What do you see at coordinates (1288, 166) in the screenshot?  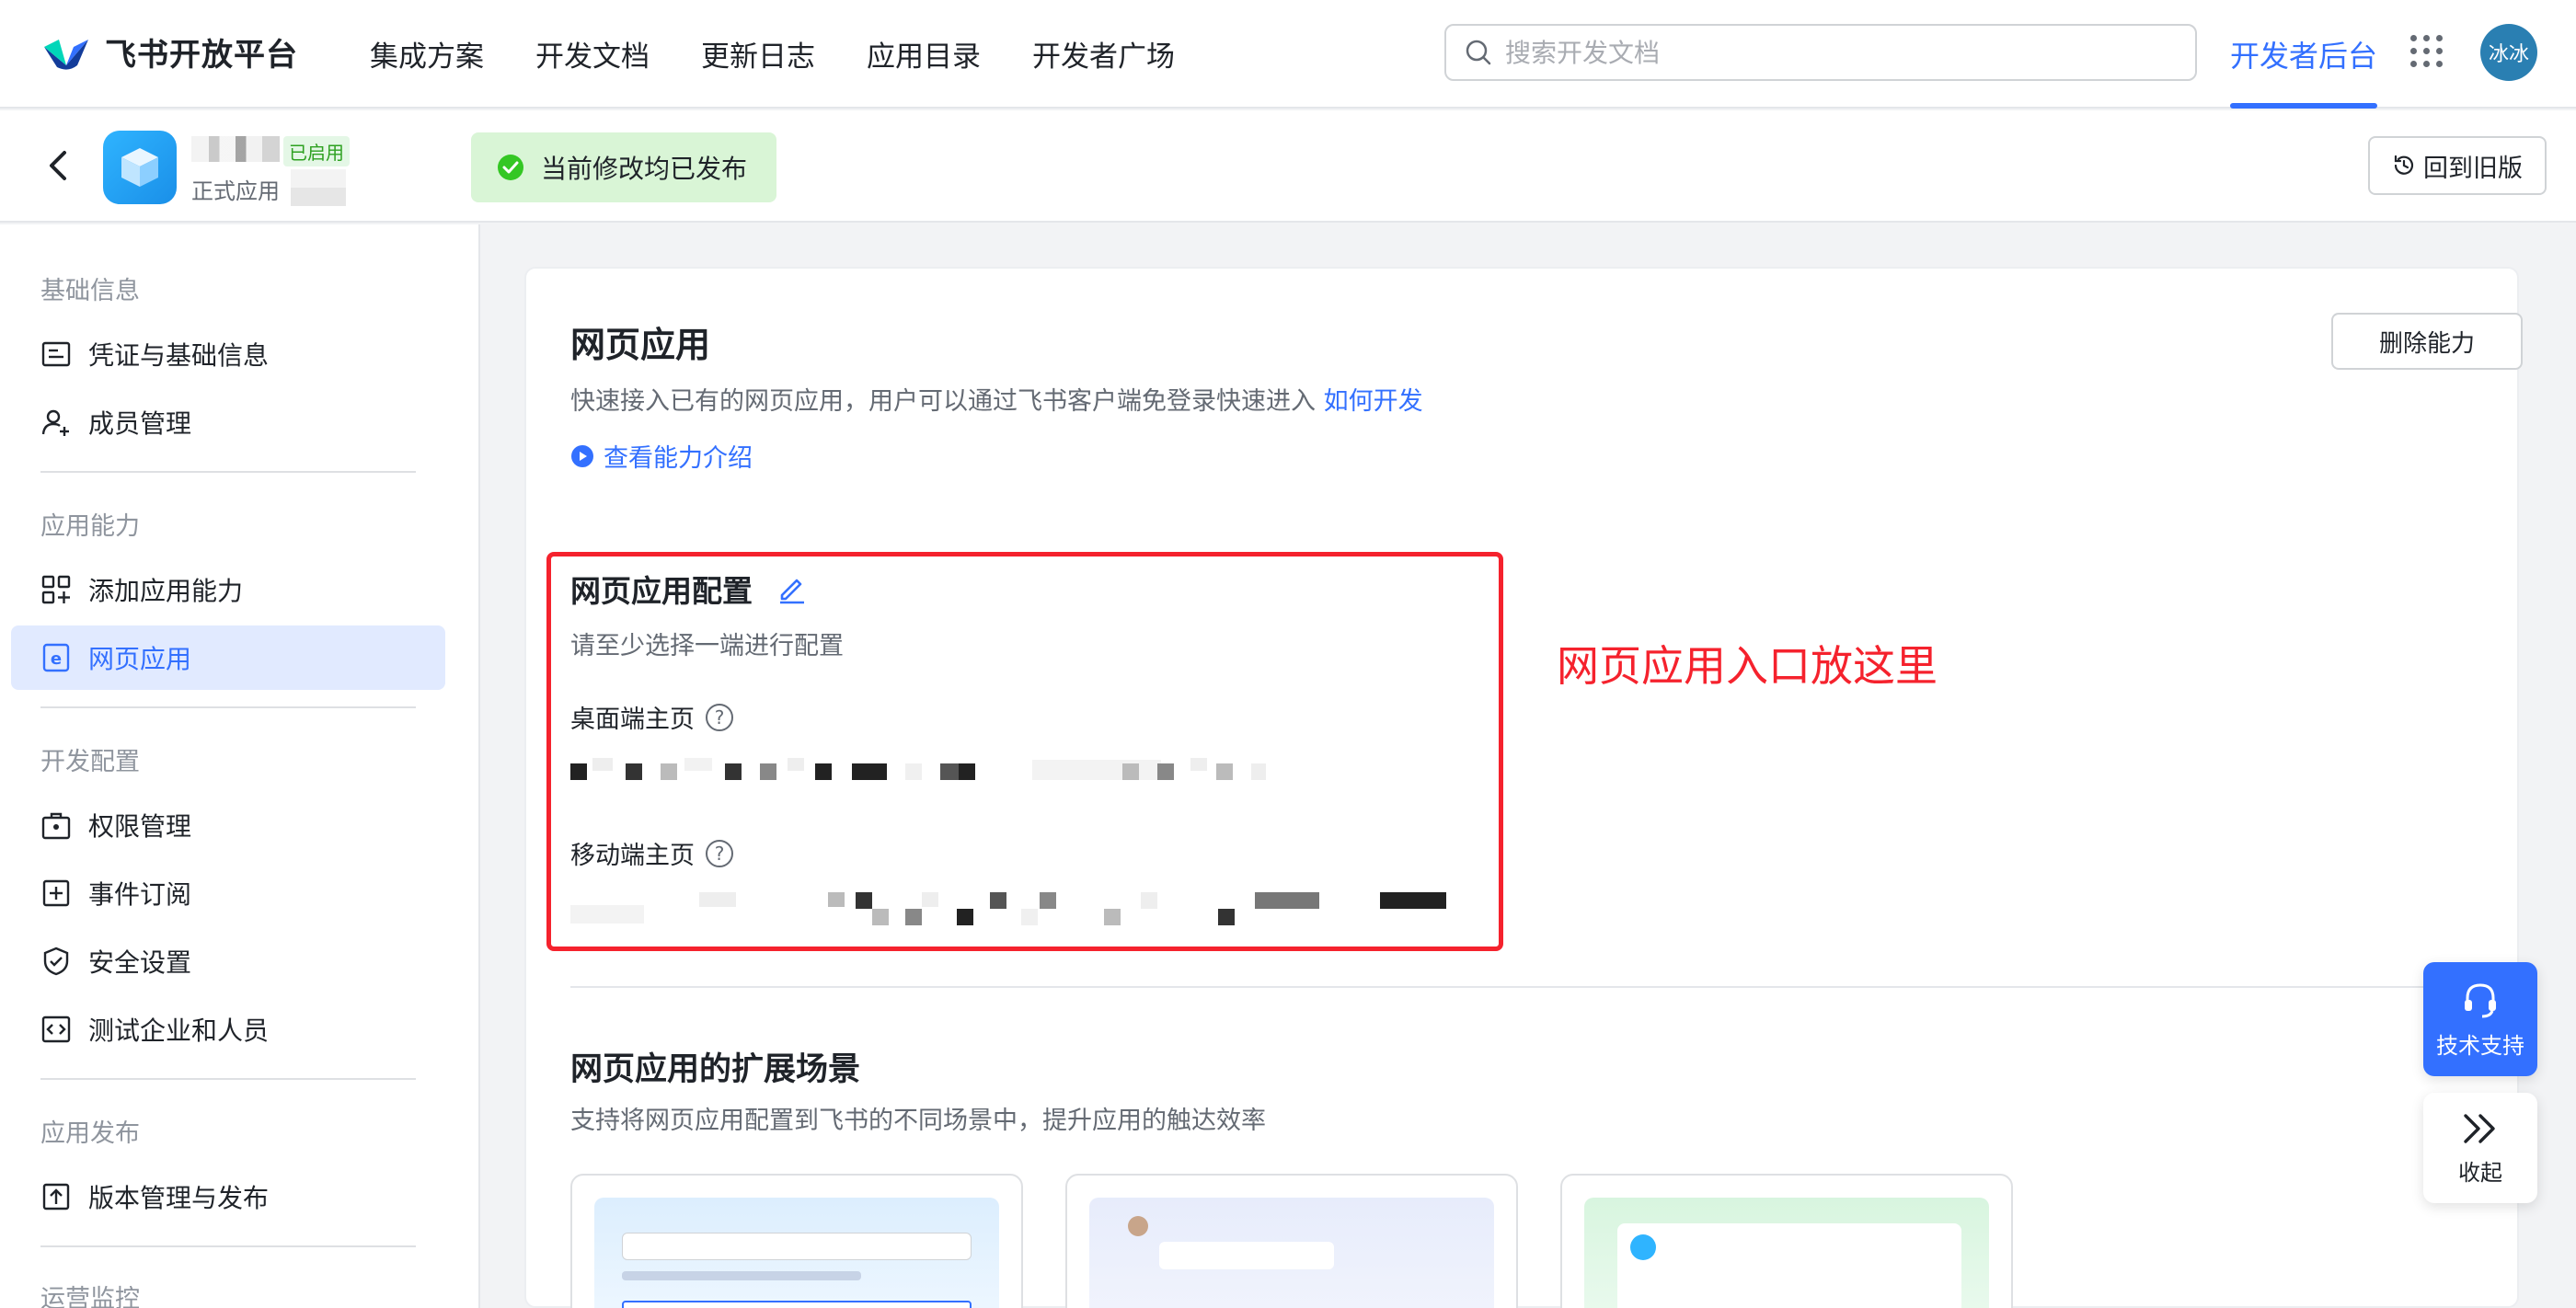 I see `app-header: 已启用 正式应用 当前修改均已发布 回到旧版` at bounding box center [1288, 166].